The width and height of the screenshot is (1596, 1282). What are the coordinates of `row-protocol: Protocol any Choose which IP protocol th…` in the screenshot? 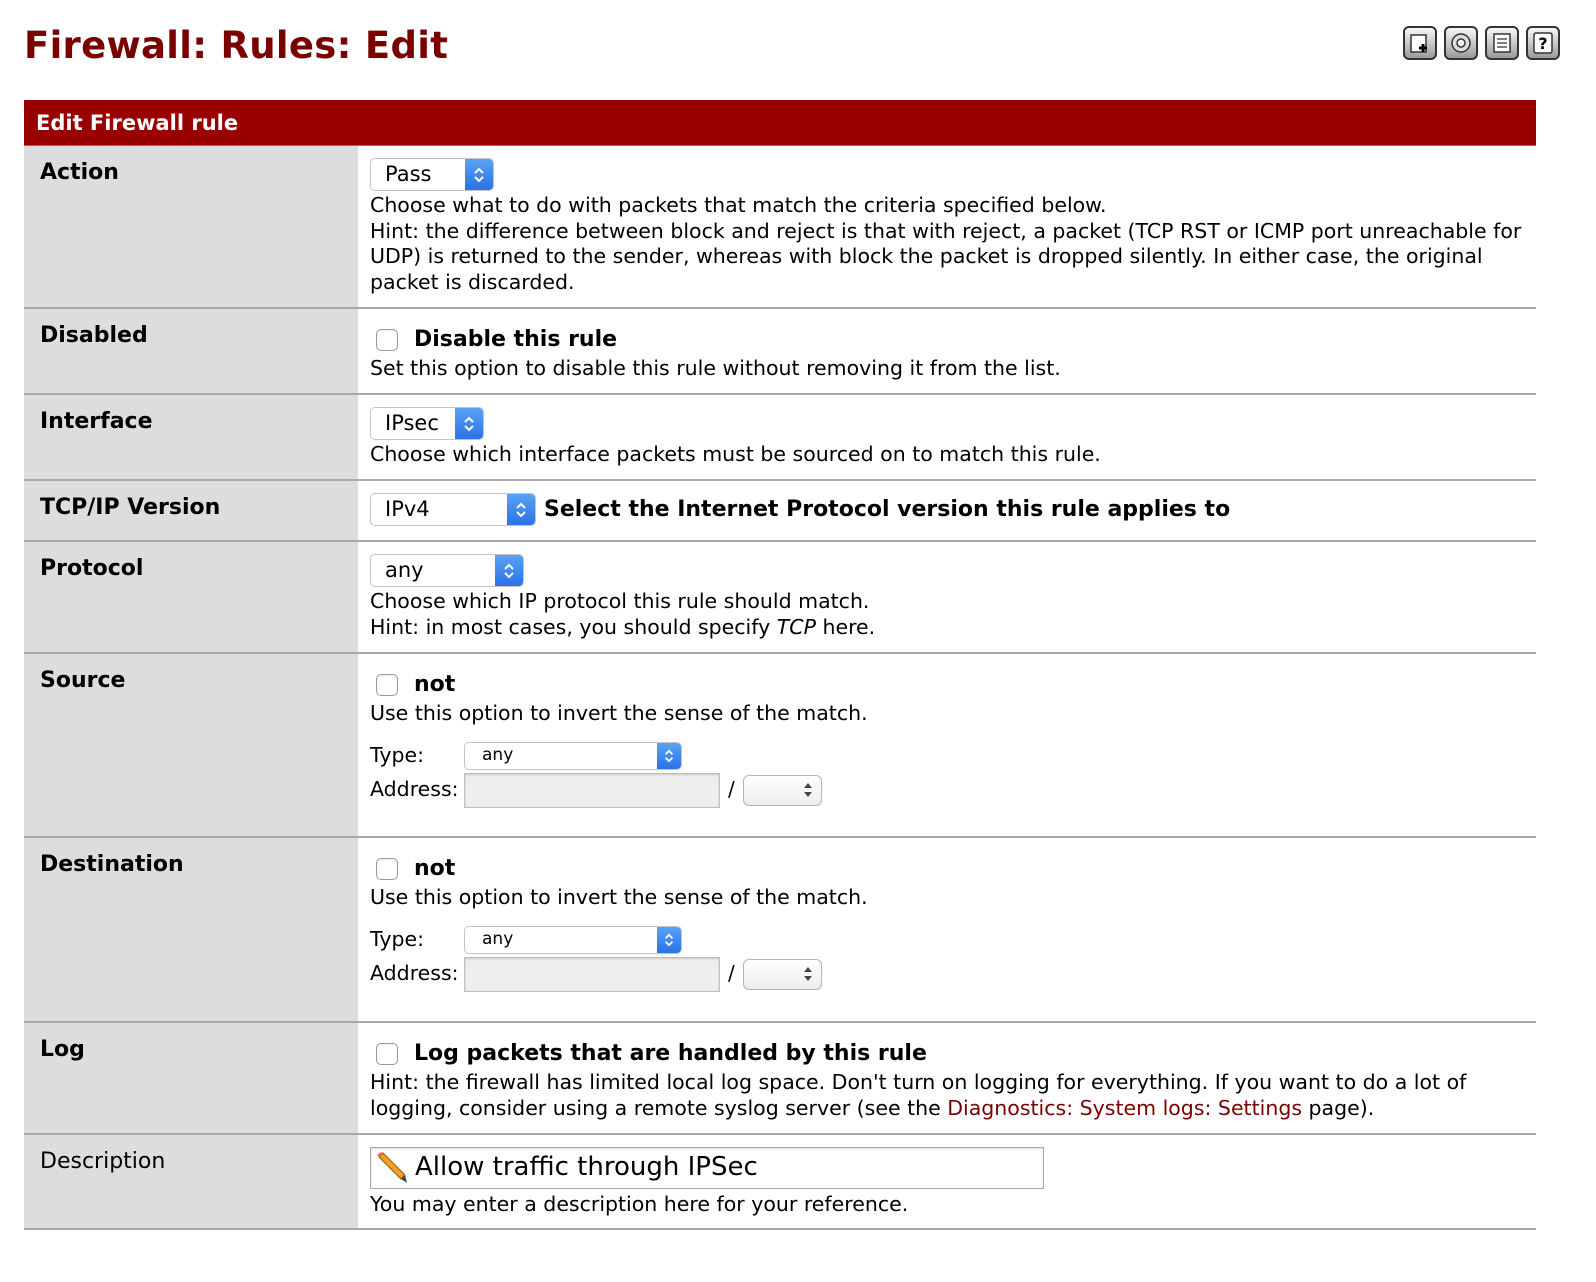 It's located at (780, 598).